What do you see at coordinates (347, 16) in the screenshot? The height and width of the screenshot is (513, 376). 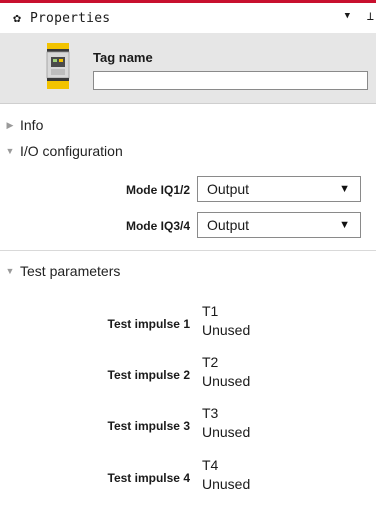 I see `dropdown-menu-icon: ▼` at bounding box center [347, 16].